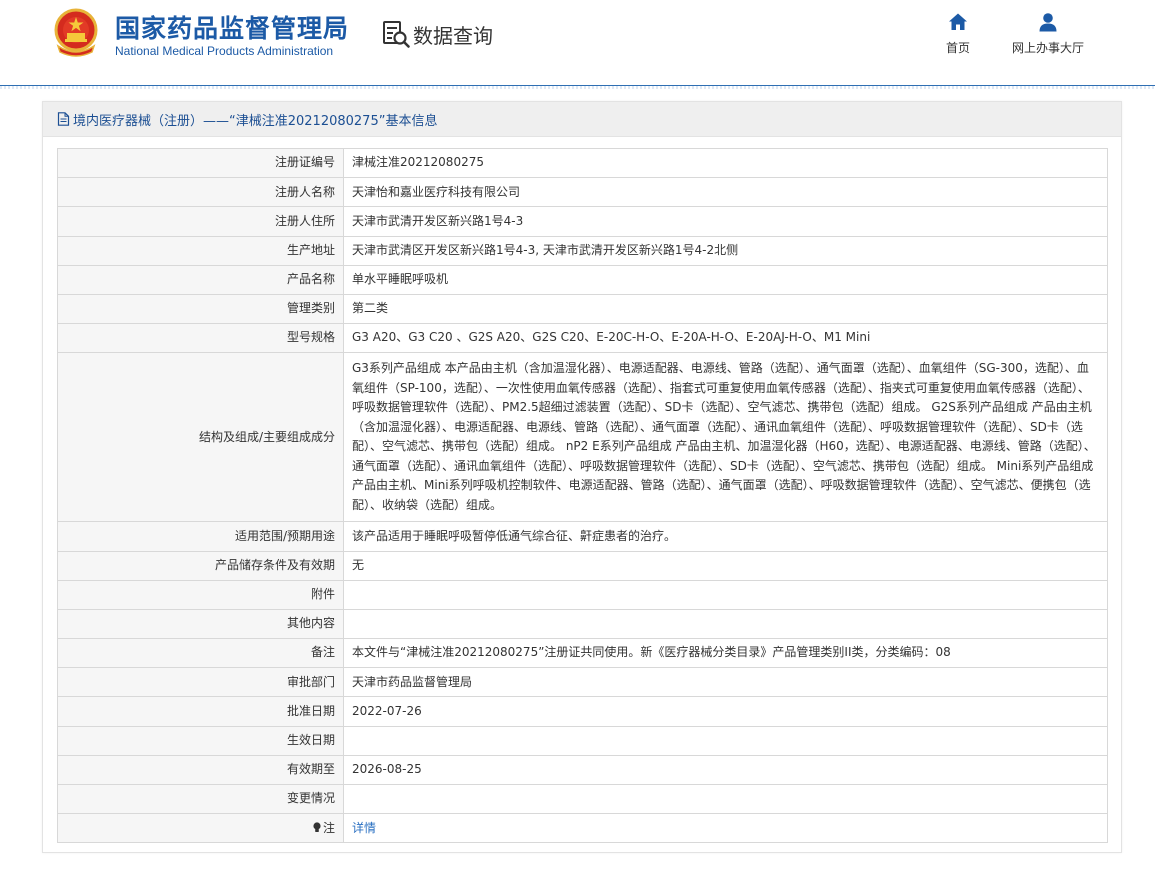 The width and height of the screenshot is (1155, 870). Describe the element at coordinates (200, 799) in the screenshot. I see `row-label: 变更情况` at that location.